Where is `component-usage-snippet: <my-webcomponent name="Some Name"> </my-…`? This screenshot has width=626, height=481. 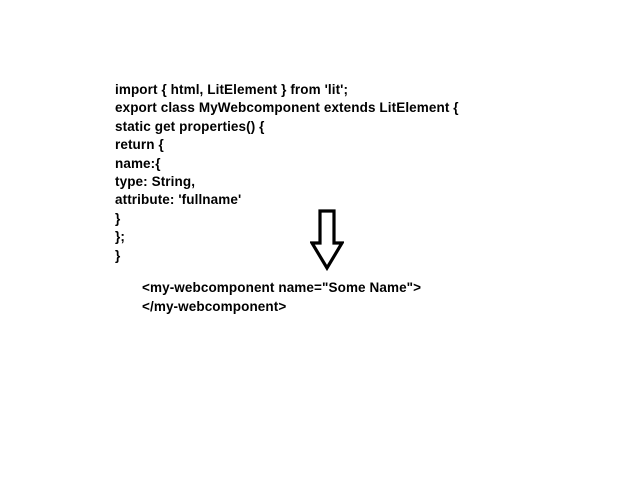
component-usage-snippet: <my-webcomponent name="Some Name"> </my-… is located at coordinates (281, 297).